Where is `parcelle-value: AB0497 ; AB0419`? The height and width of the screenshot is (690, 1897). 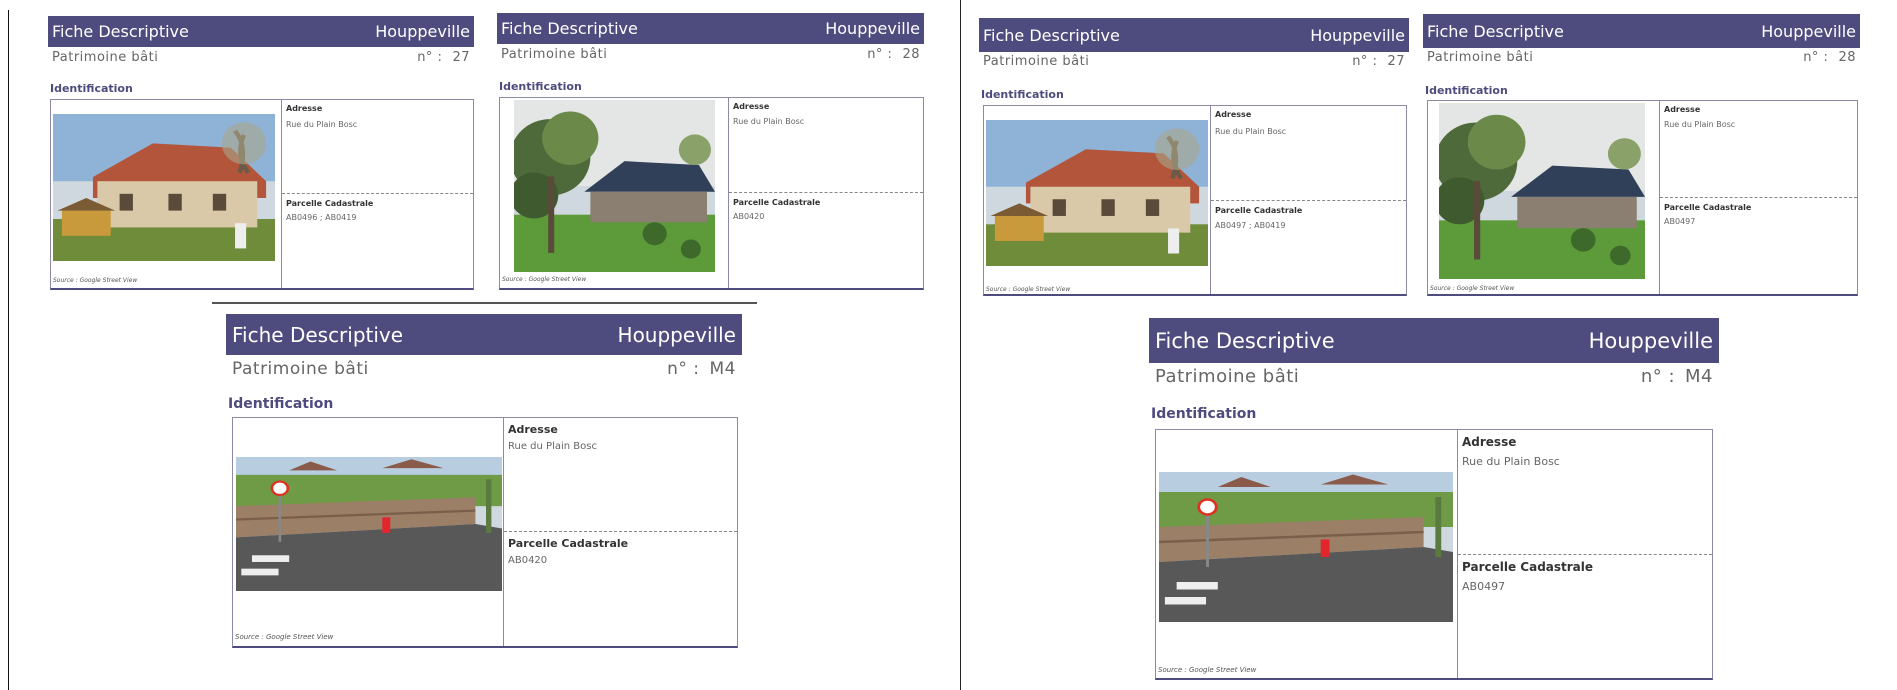
parcelle-value: AB0497 ; AB0419 is located at coordinates (1250, 225).